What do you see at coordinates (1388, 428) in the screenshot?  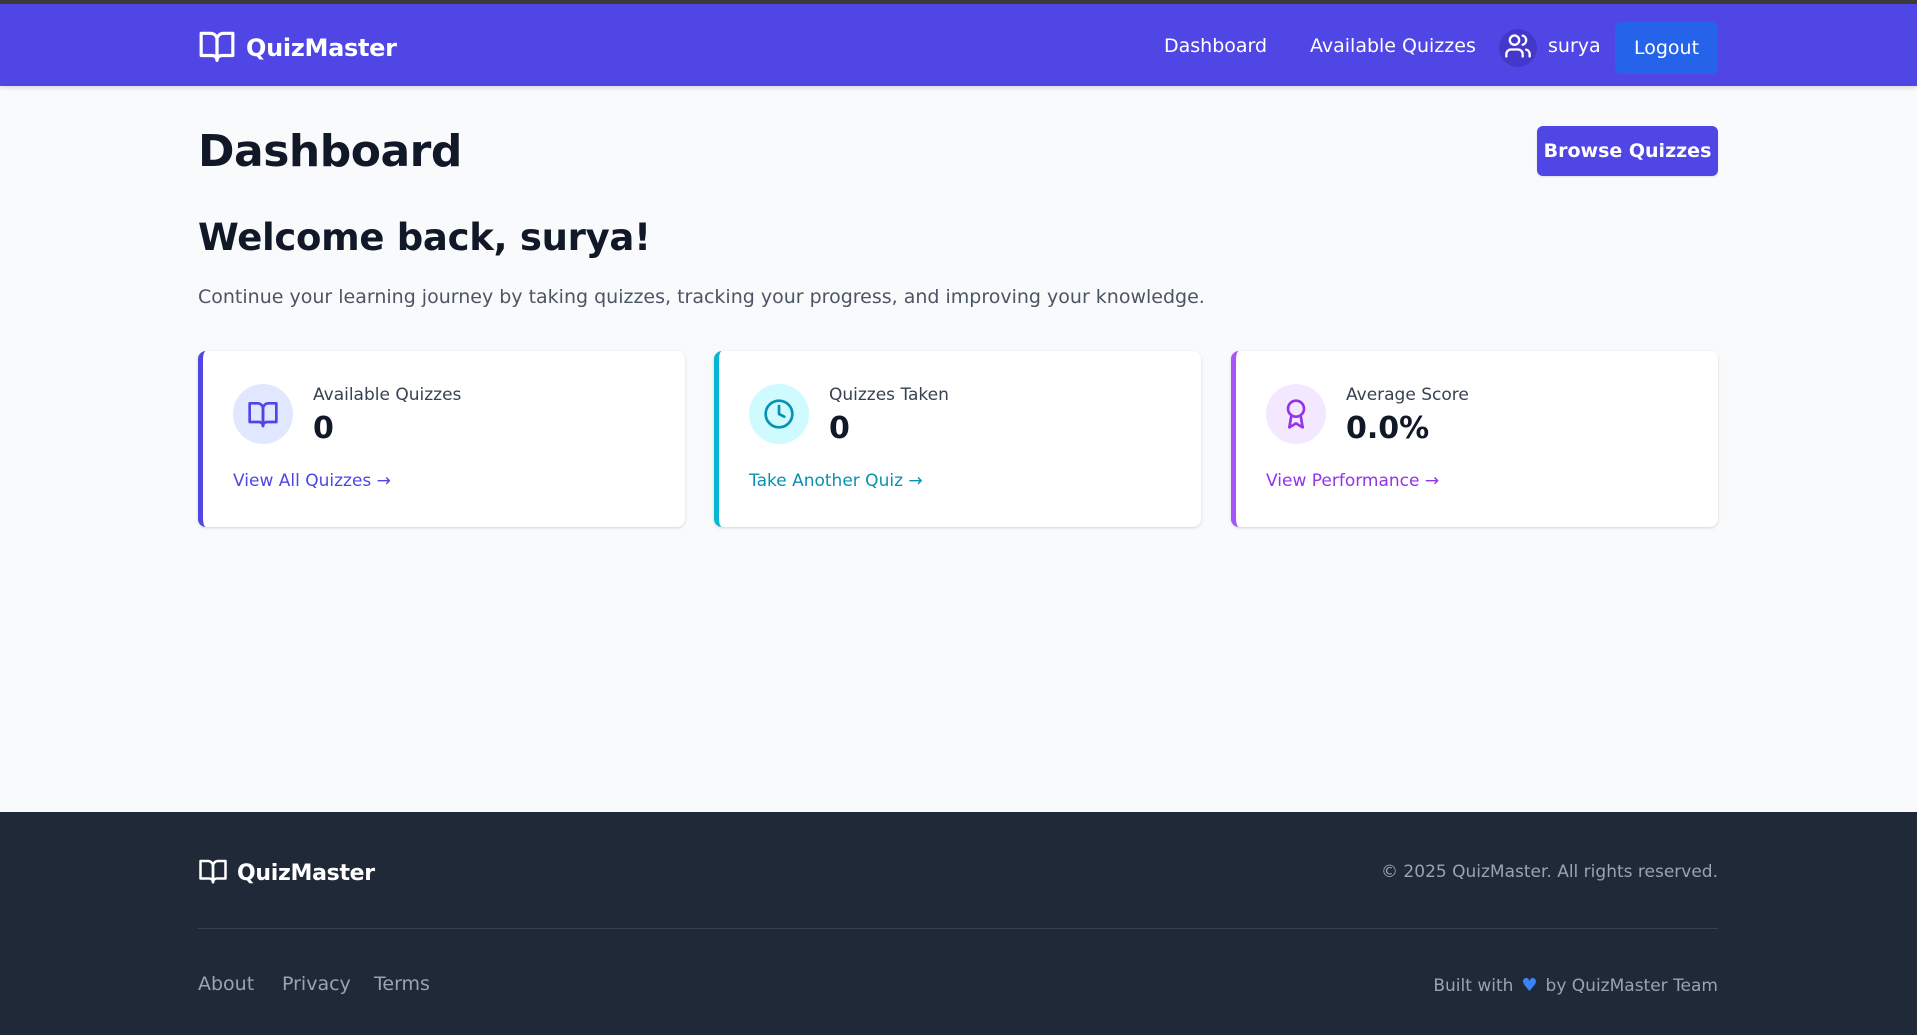 I see `stat-value: 0.0%` at bounding box center [1388, 428].